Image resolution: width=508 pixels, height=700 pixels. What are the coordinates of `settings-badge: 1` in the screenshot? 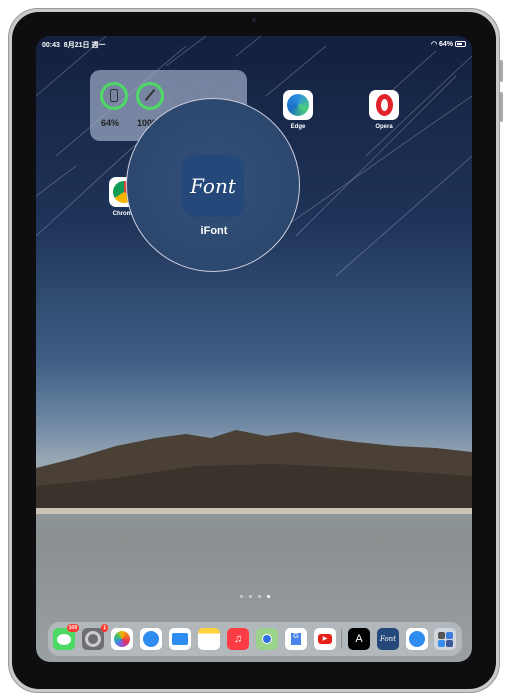 It's located at (104, 628).